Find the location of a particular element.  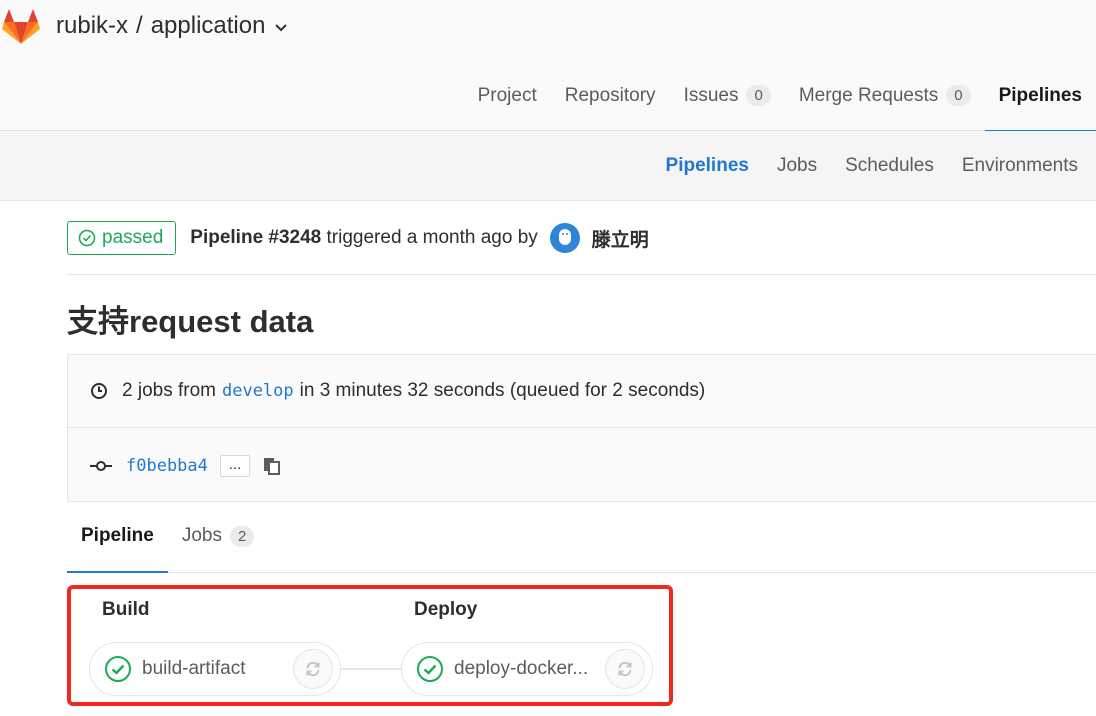

nav-project-label: Project is located at coordinates (507, 95).